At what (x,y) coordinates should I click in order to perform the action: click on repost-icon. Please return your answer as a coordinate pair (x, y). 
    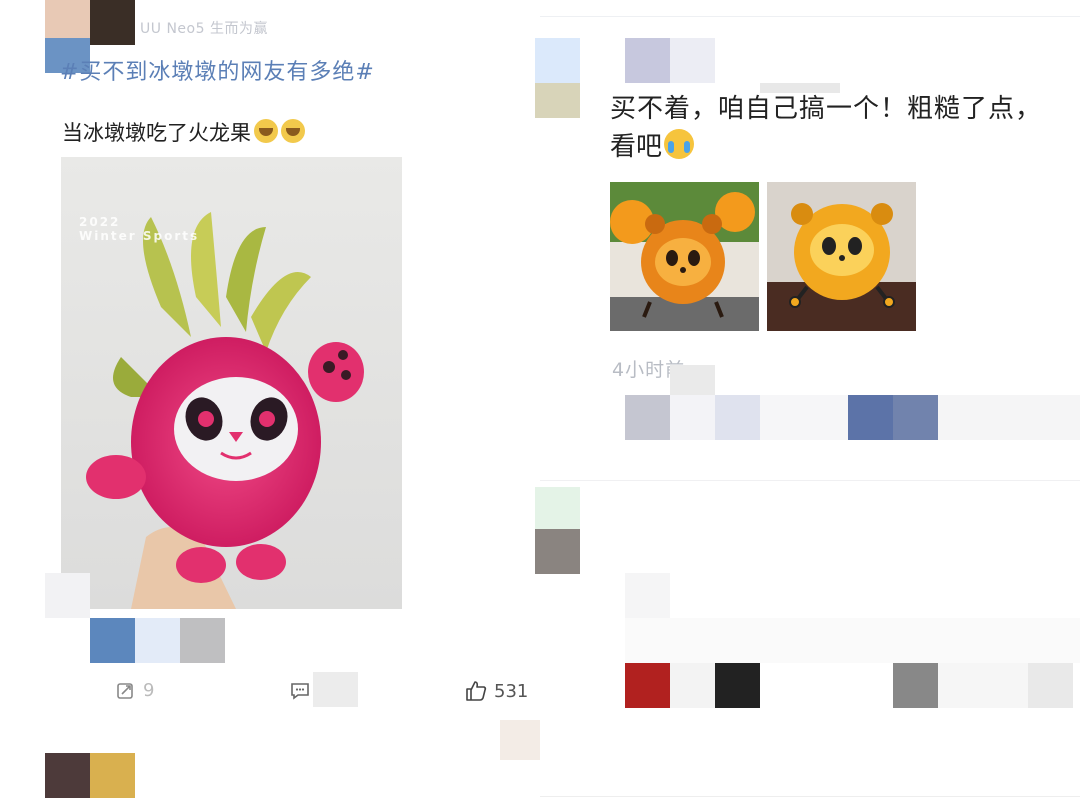
    Looking at the image, I should click on (125, 690).